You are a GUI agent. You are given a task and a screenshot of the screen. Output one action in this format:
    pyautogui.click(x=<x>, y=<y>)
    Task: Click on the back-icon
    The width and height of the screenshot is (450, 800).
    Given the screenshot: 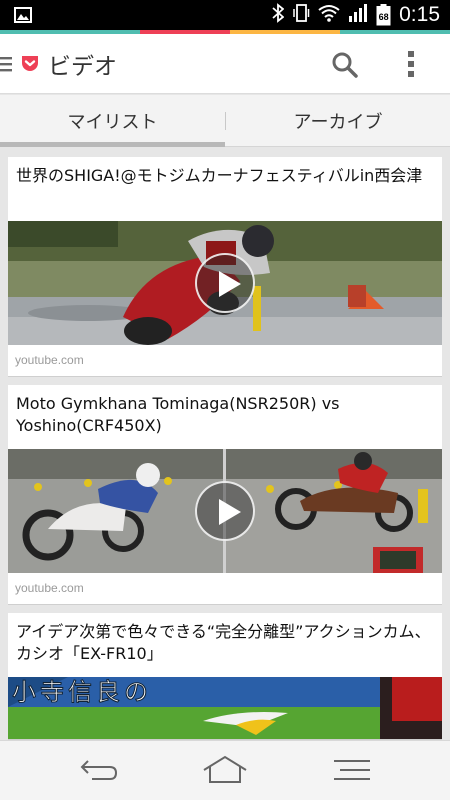 What is the action you would take?
    pyautogui.click(x=98, y=772)
    